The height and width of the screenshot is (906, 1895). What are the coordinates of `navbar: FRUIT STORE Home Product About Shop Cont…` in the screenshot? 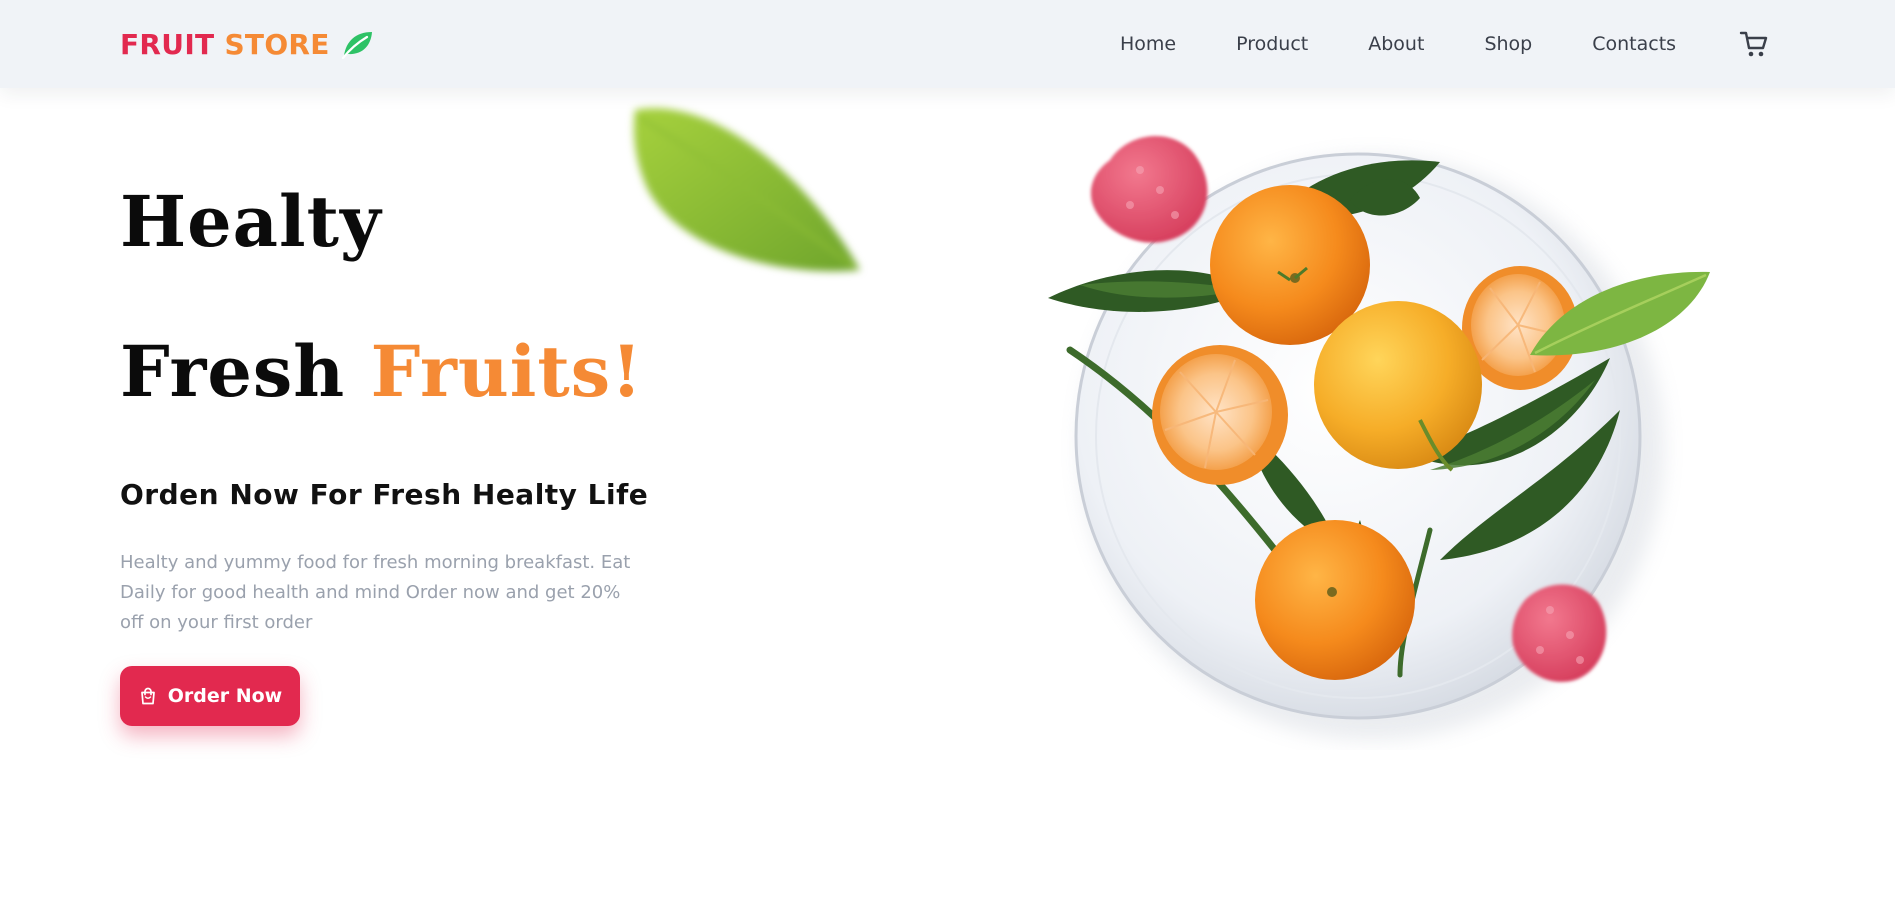 It's located at (947, 44).